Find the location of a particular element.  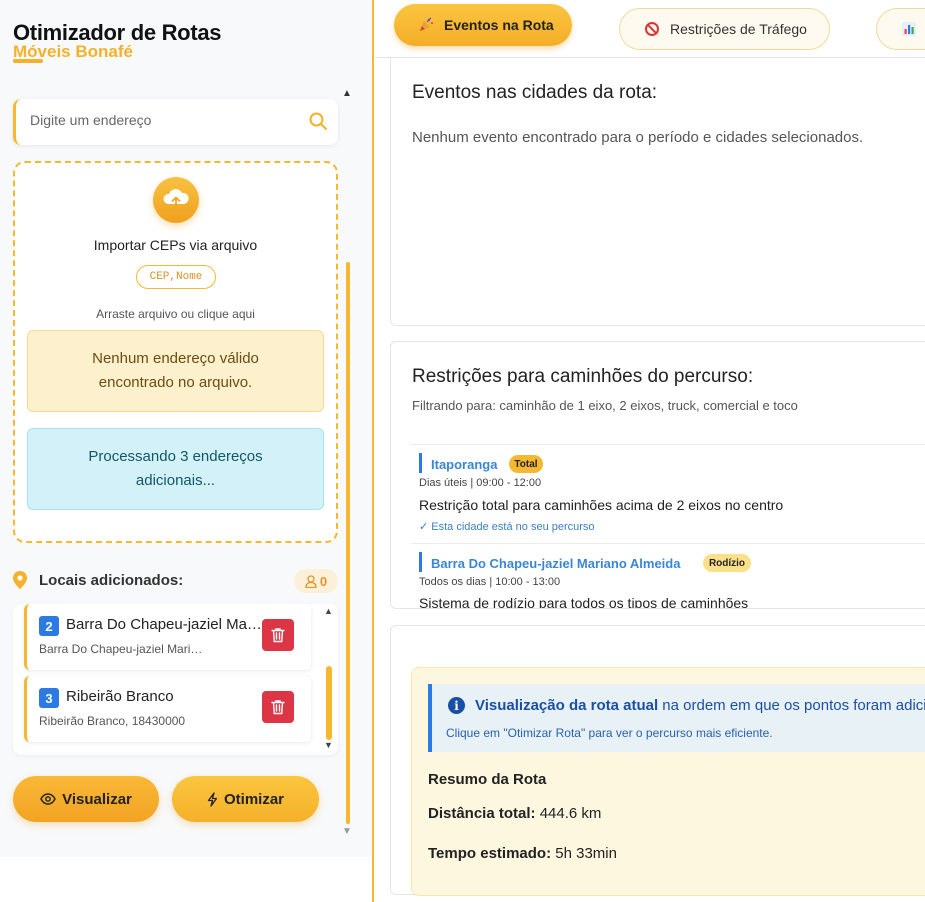

optimize-label: Otimizar is located at coordinates (253, 799).